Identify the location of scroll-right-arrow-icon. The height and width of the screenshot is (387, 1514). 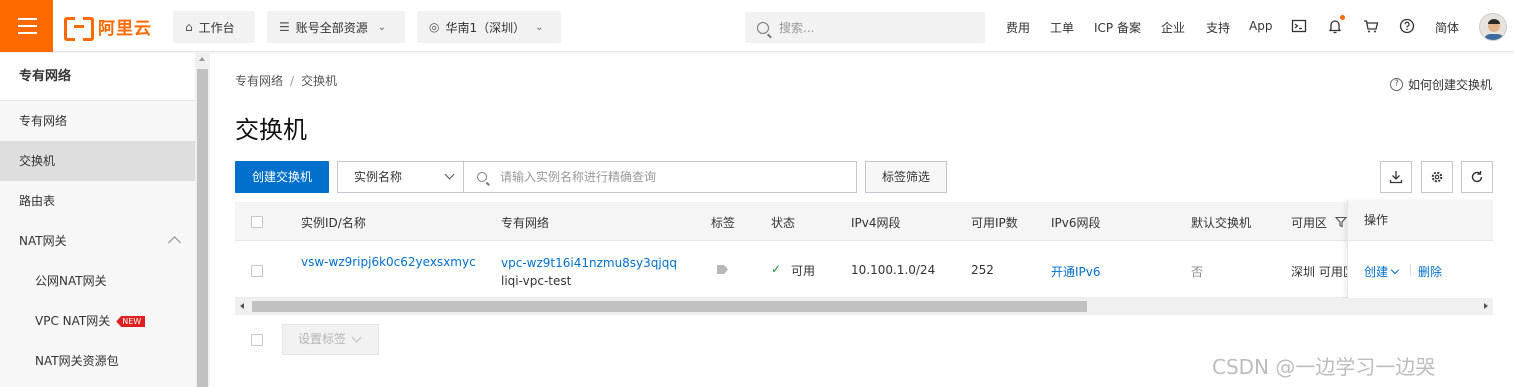
(1486, 306).